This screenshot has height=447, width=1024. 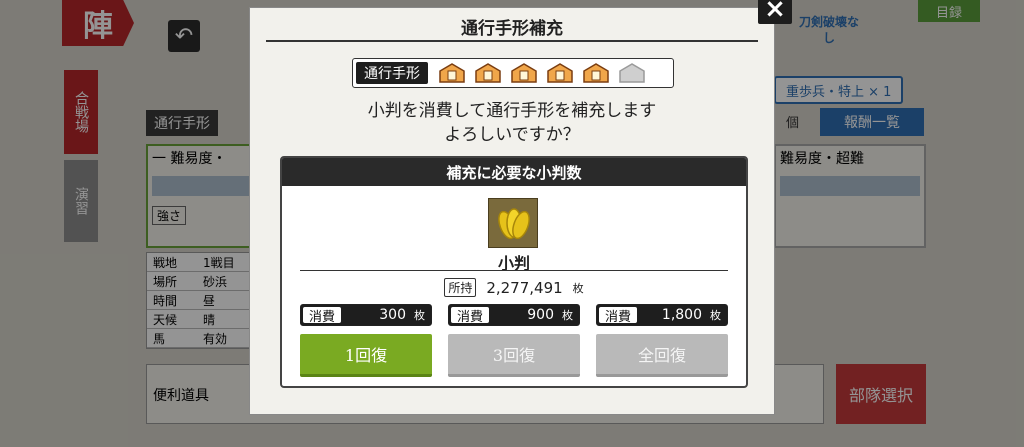 I want to click on refill-option-all: 消費 1,800 枚 全回復, so click(x=662, y=340).